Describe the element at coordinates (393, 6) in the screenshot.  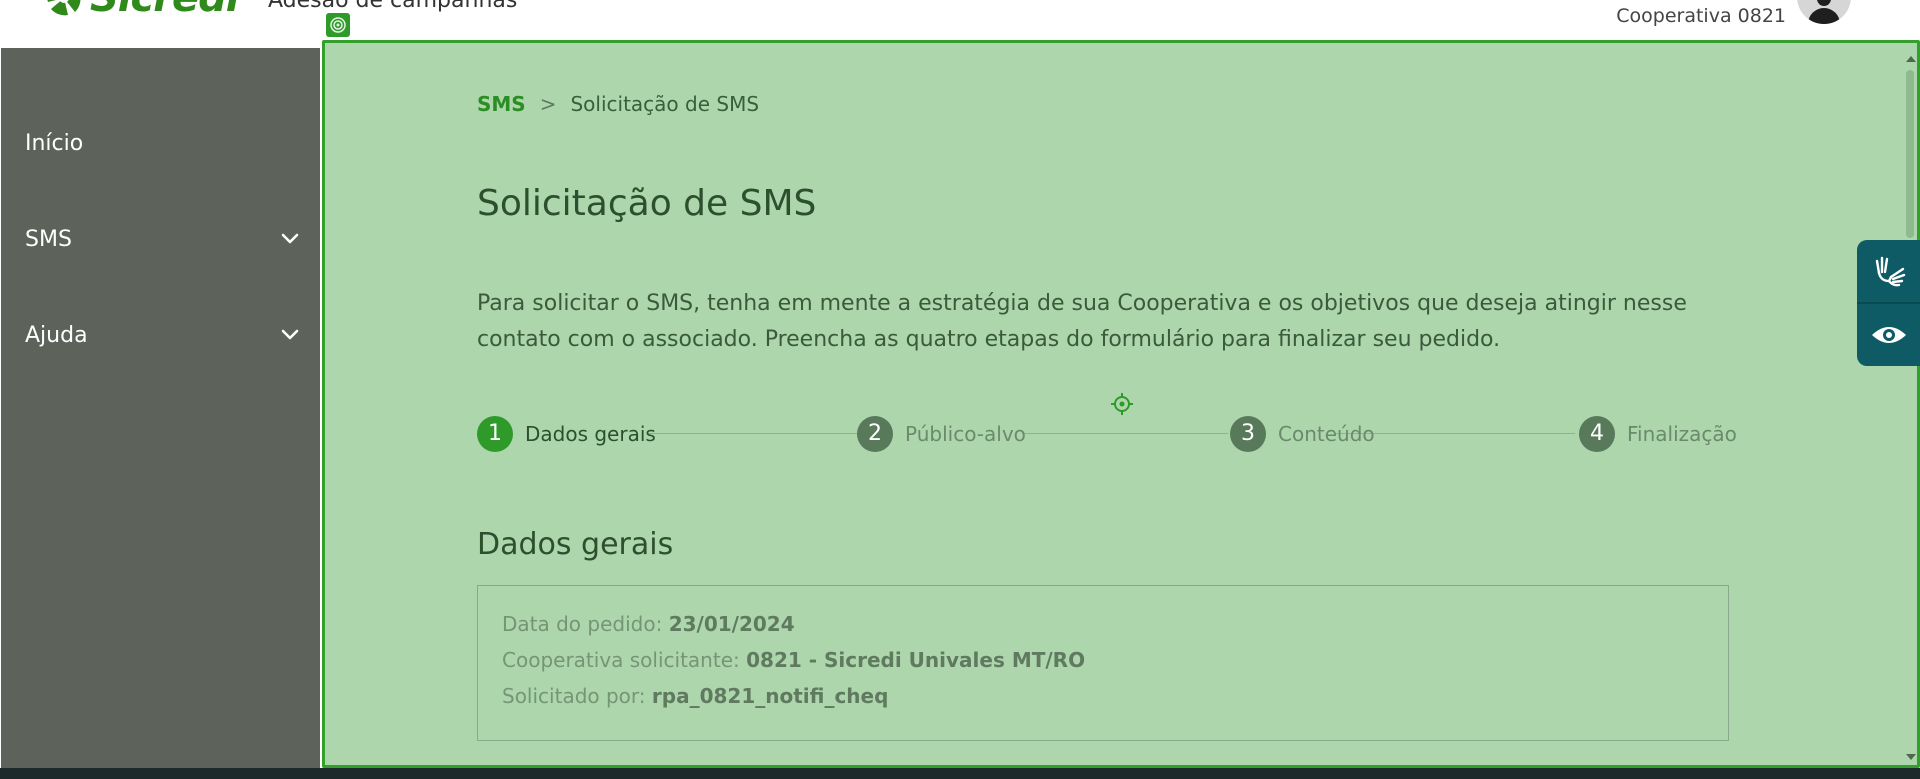
I see `app-title: Adesão de campanhas` at that location.